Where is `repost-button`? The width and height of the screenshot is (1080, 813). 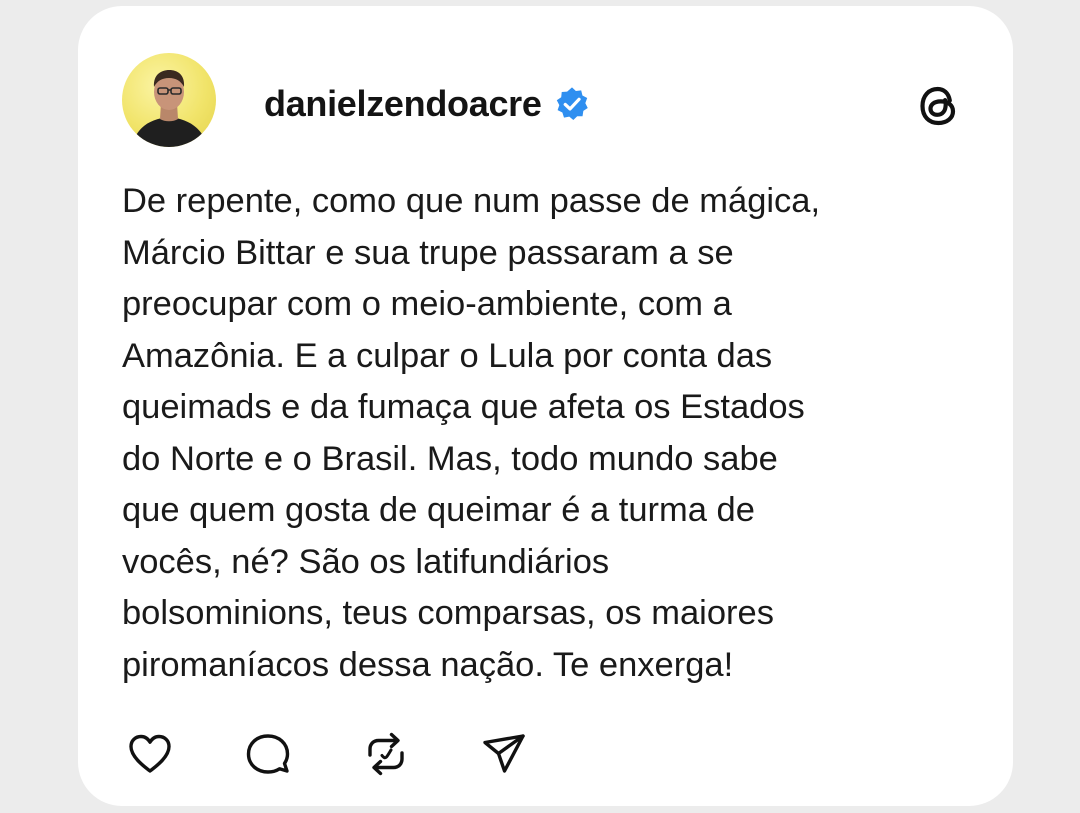
repost-button is located at coordinates (386, 754).